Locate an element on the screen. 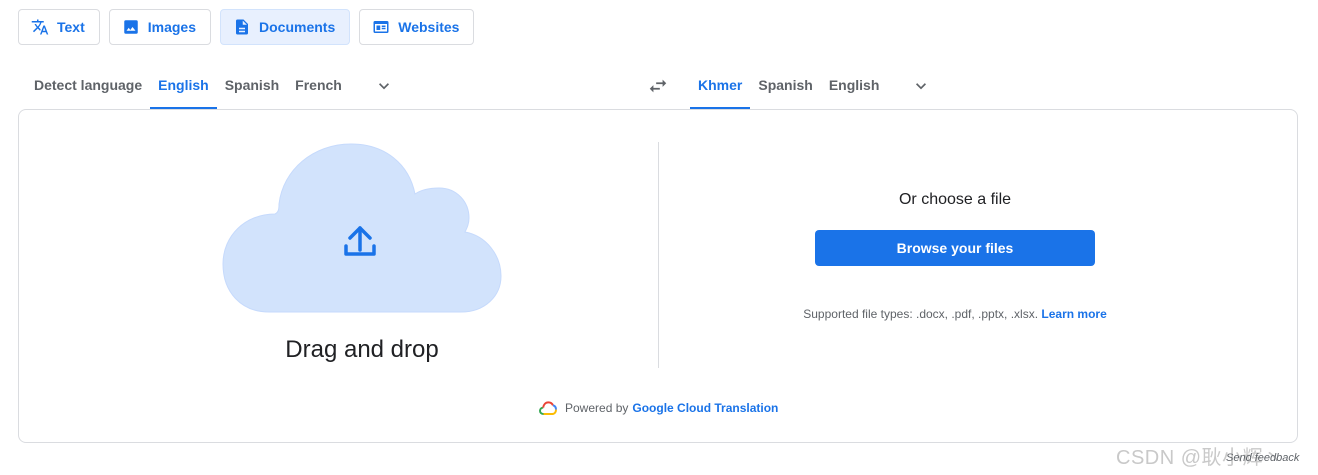  tab-images-label: Images is located at coordinates (171, 27).